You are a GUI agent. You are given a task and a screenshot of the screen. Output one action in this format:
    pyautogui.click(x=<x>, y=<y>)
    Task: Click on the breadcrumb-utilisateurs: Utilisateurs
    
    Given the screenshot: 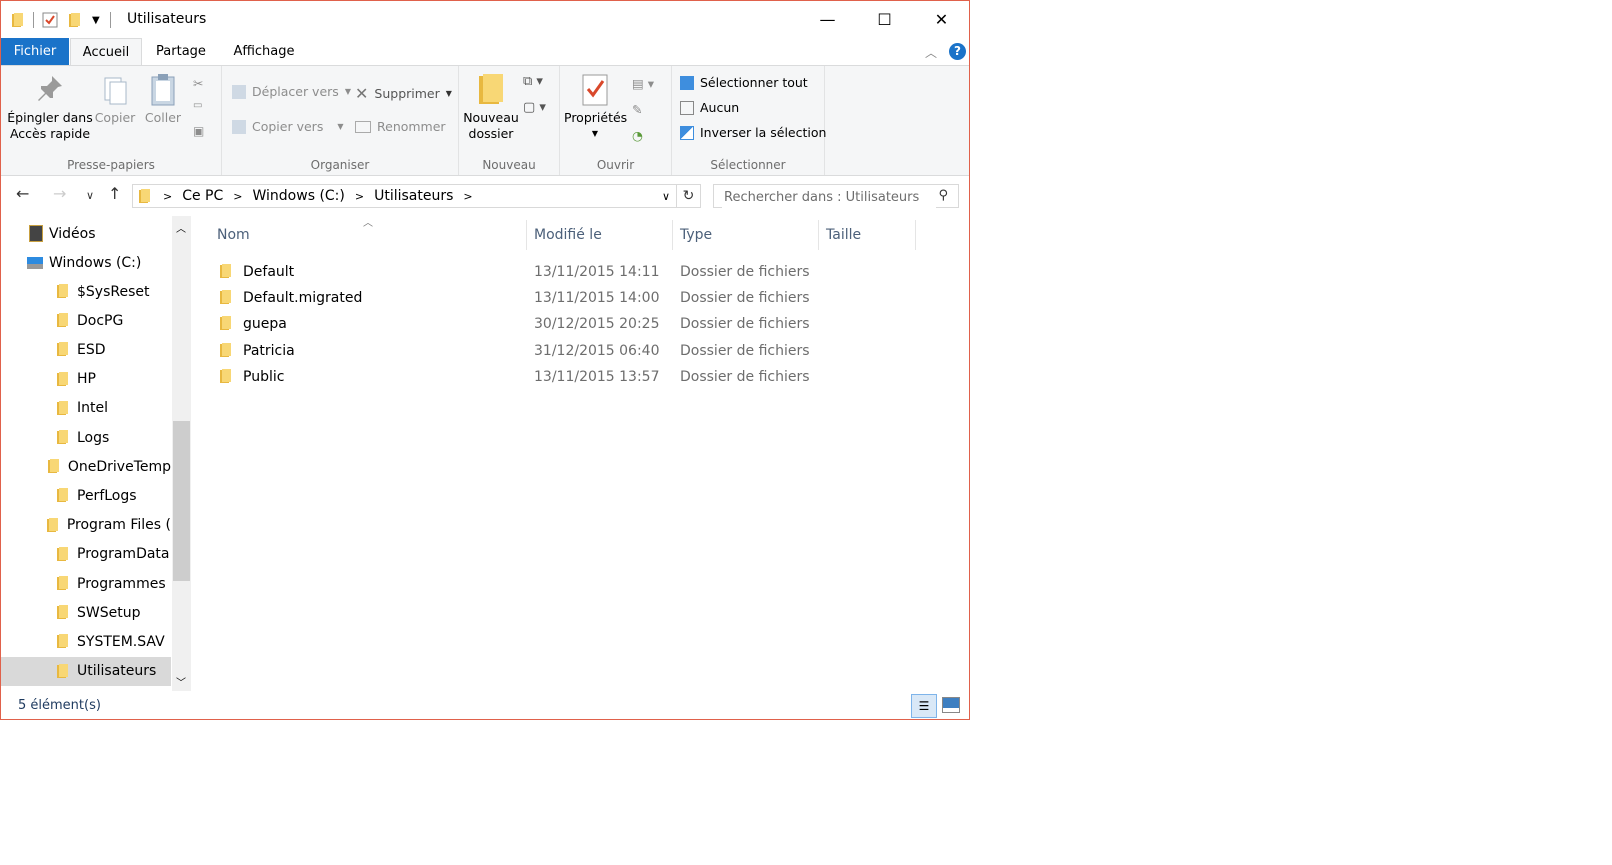 What is the action you would take?
    pyautogui.click(x=413, y=196)
    